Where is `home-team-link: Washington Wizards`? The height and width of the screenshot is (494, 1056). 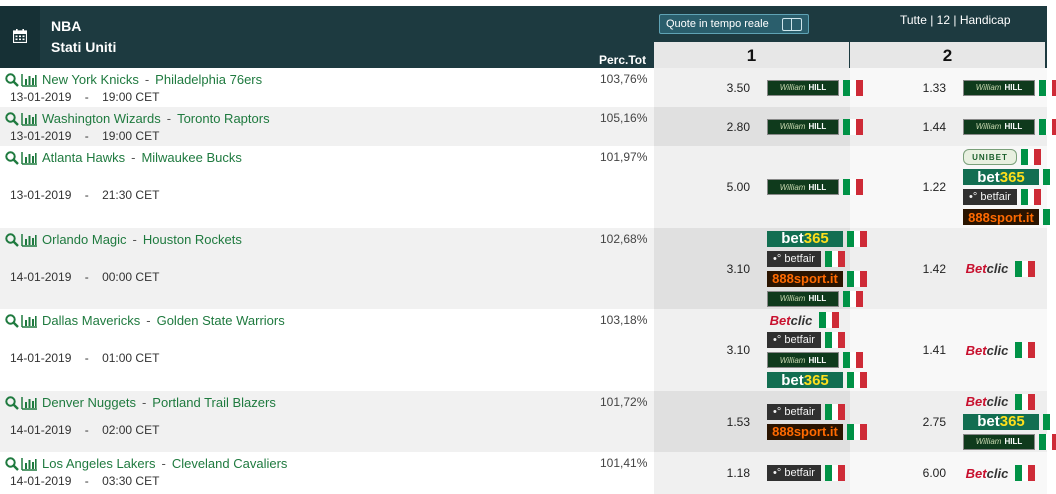 home-team-link: Washington Wizards is located at coordinates (101, 118).